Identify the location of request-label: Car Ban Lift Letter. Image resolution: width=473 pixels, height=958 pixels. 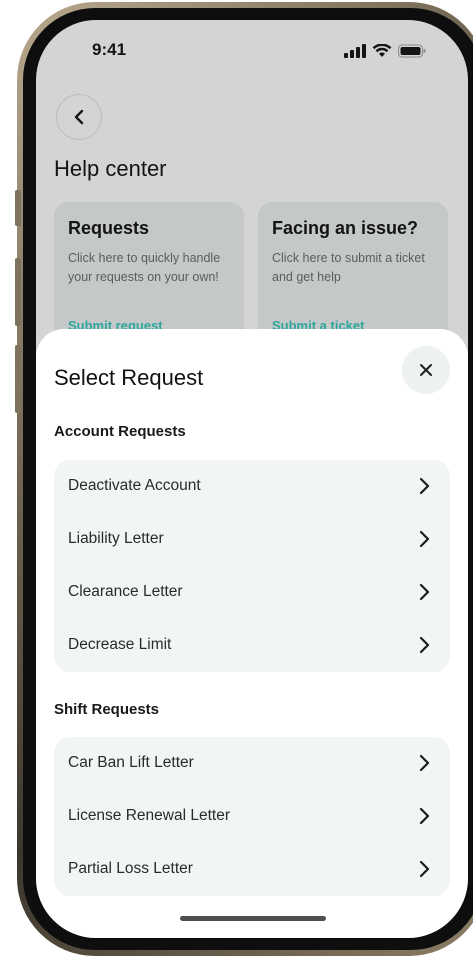
(131, 762).